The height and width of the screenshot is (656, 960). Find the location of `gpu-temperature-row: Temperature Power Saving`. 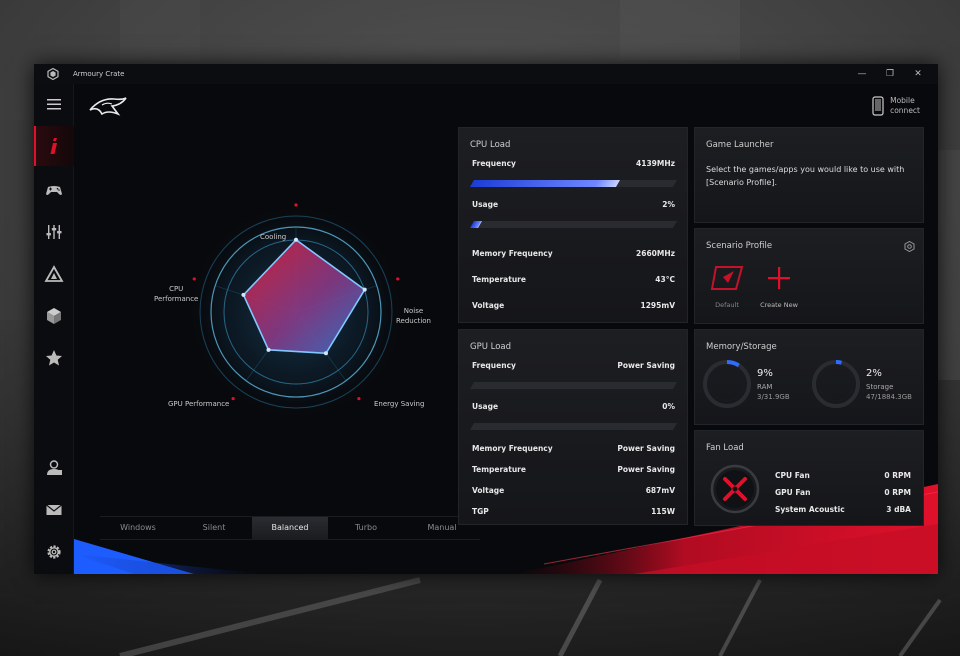

gpu-temperature-row: Temperature Power Saving is located at coordinates (573, 469).